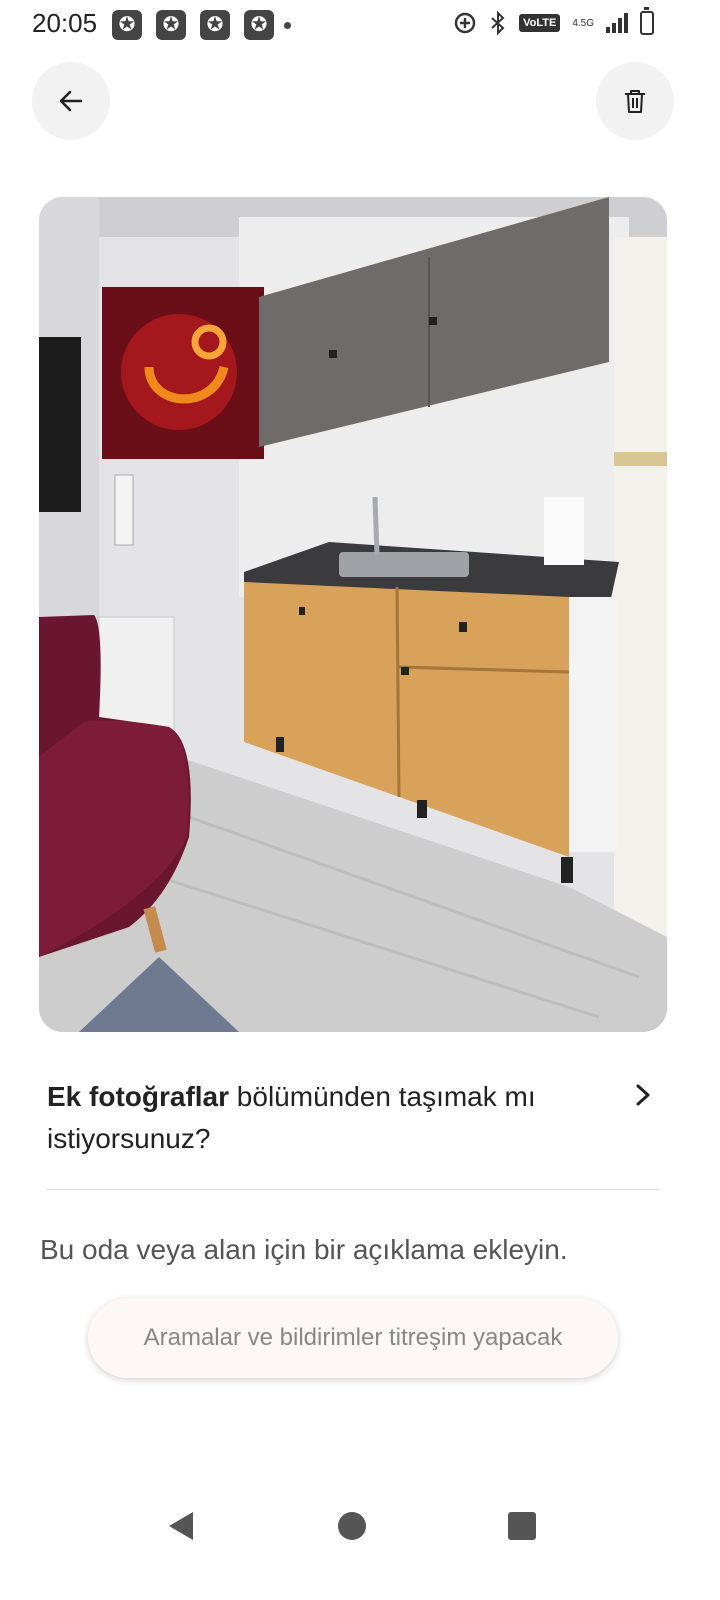 The width and height of the screenshot is (720, 1600). I want to click on volte-badge: VoLTE, so click(540, 23).